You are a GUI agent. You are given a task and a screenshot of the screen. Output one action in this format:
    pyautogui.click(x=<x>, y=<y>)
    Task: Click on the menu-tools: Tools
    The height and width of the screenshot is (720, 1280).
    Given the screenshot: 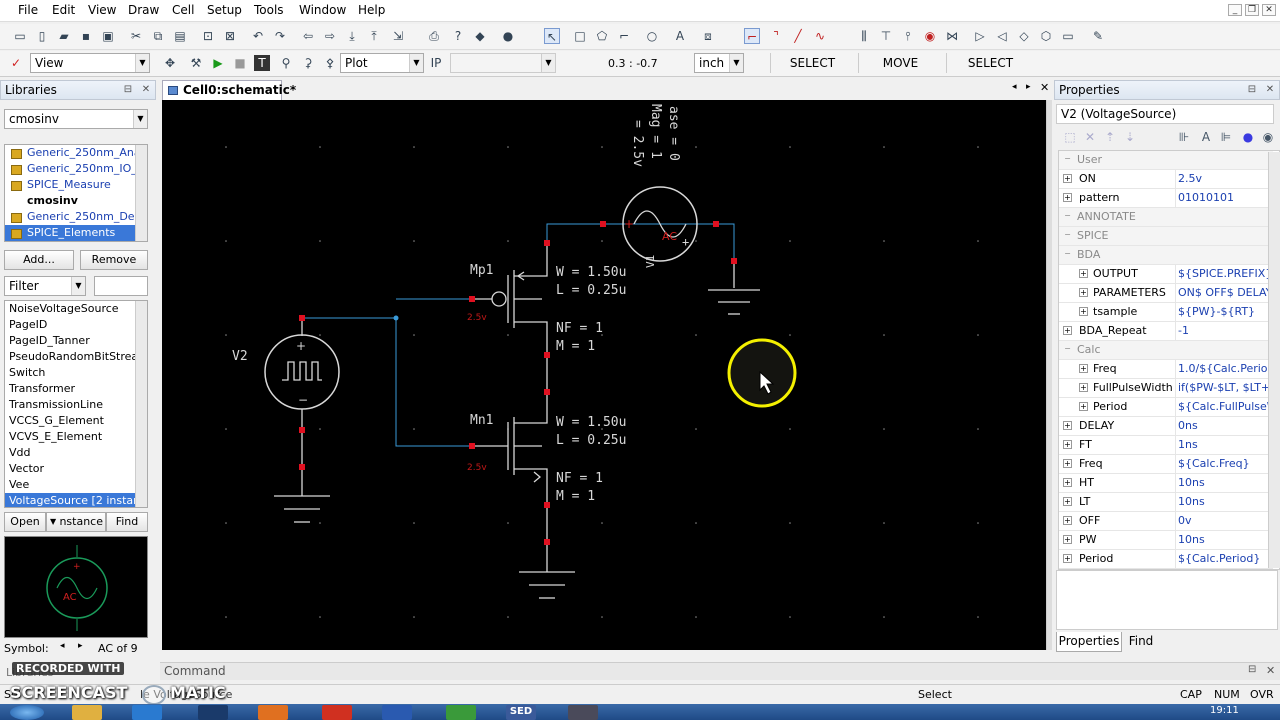 What is the action you would take?
    pyautogui.click(x=269, y=10)
    